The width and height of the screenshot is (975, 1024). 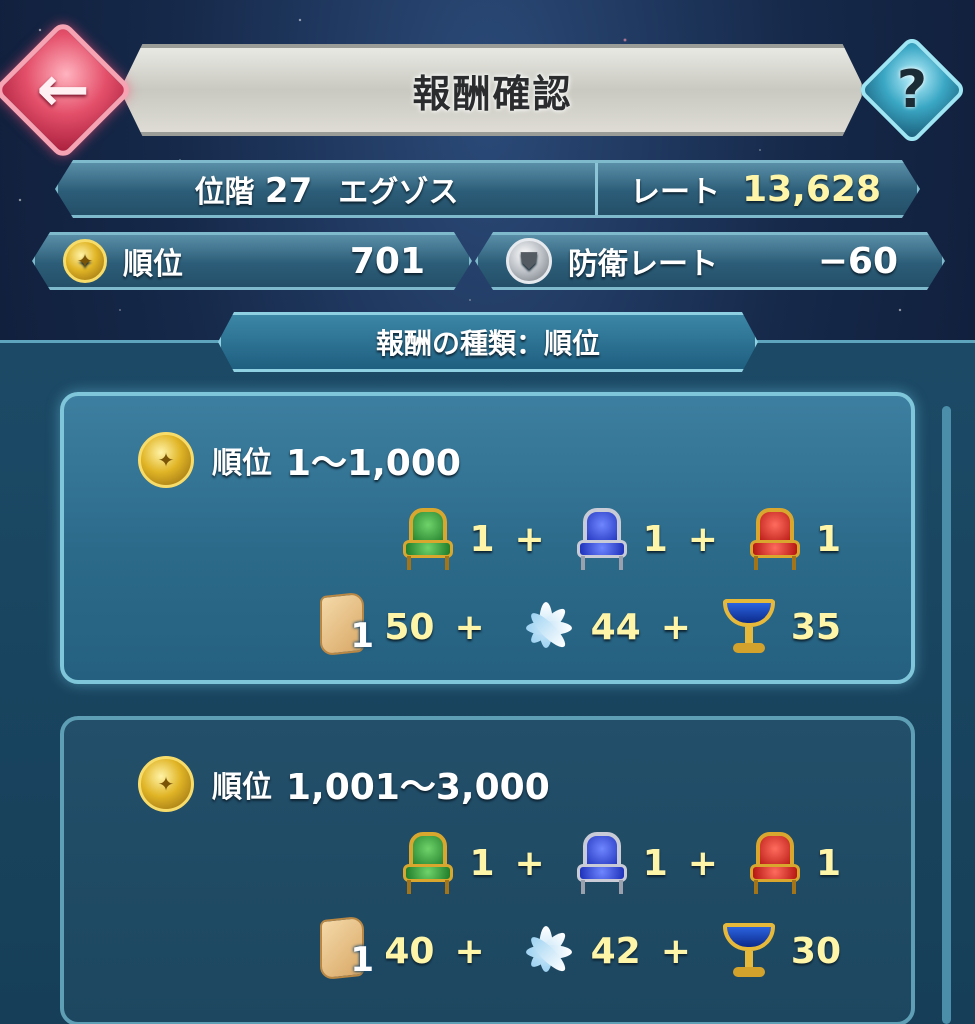 I want to click on rate-label: レート, so click(x=675, y=192).